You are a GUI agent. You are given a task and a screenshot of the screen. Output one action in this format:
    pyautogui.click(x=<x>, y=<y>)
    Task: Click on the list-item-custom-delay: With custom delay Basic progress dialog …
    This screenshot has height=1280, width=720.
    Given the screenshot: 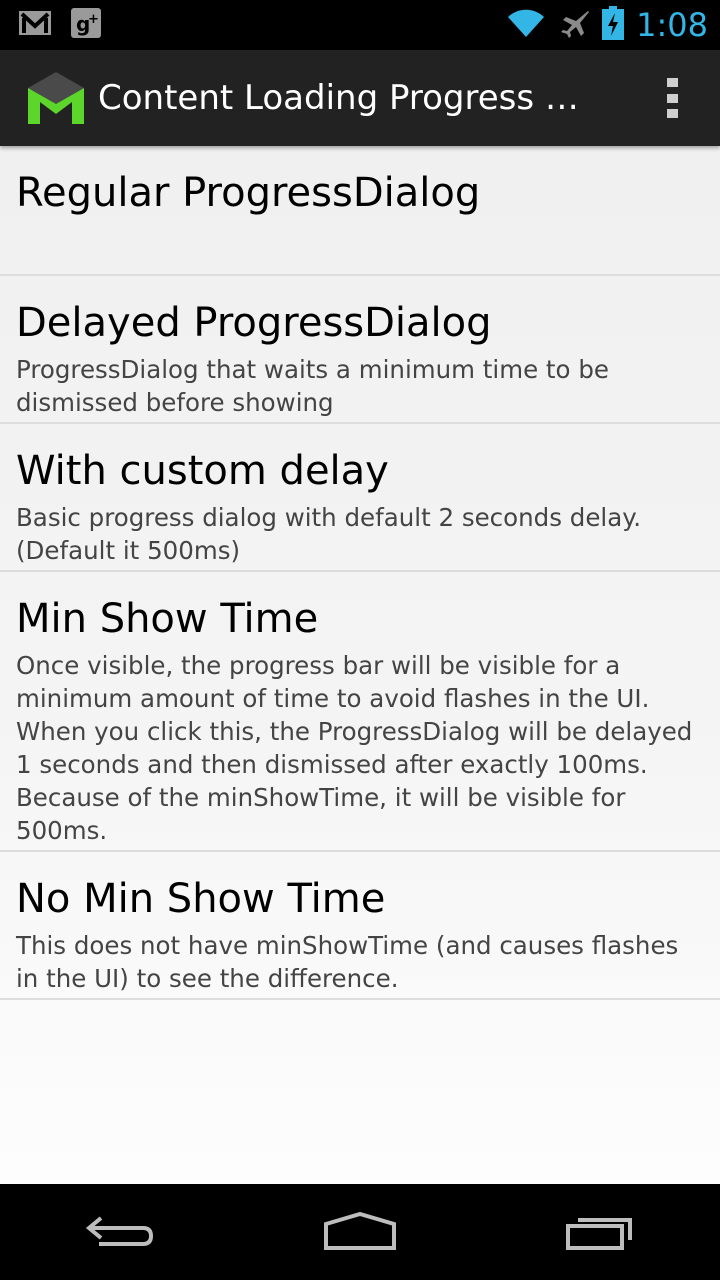 What is the action you would take?
    pyautogui.click(x=360, y=498)
    